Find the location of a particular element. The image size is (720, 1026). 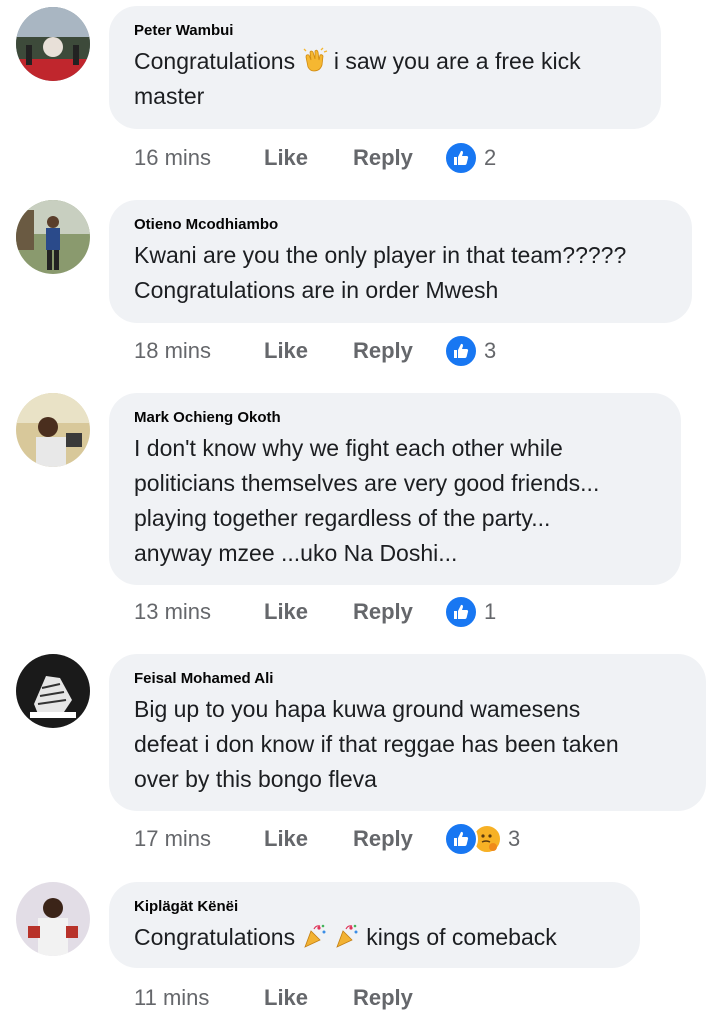

clapping-hands-icon is located at coordinates (315, 59).